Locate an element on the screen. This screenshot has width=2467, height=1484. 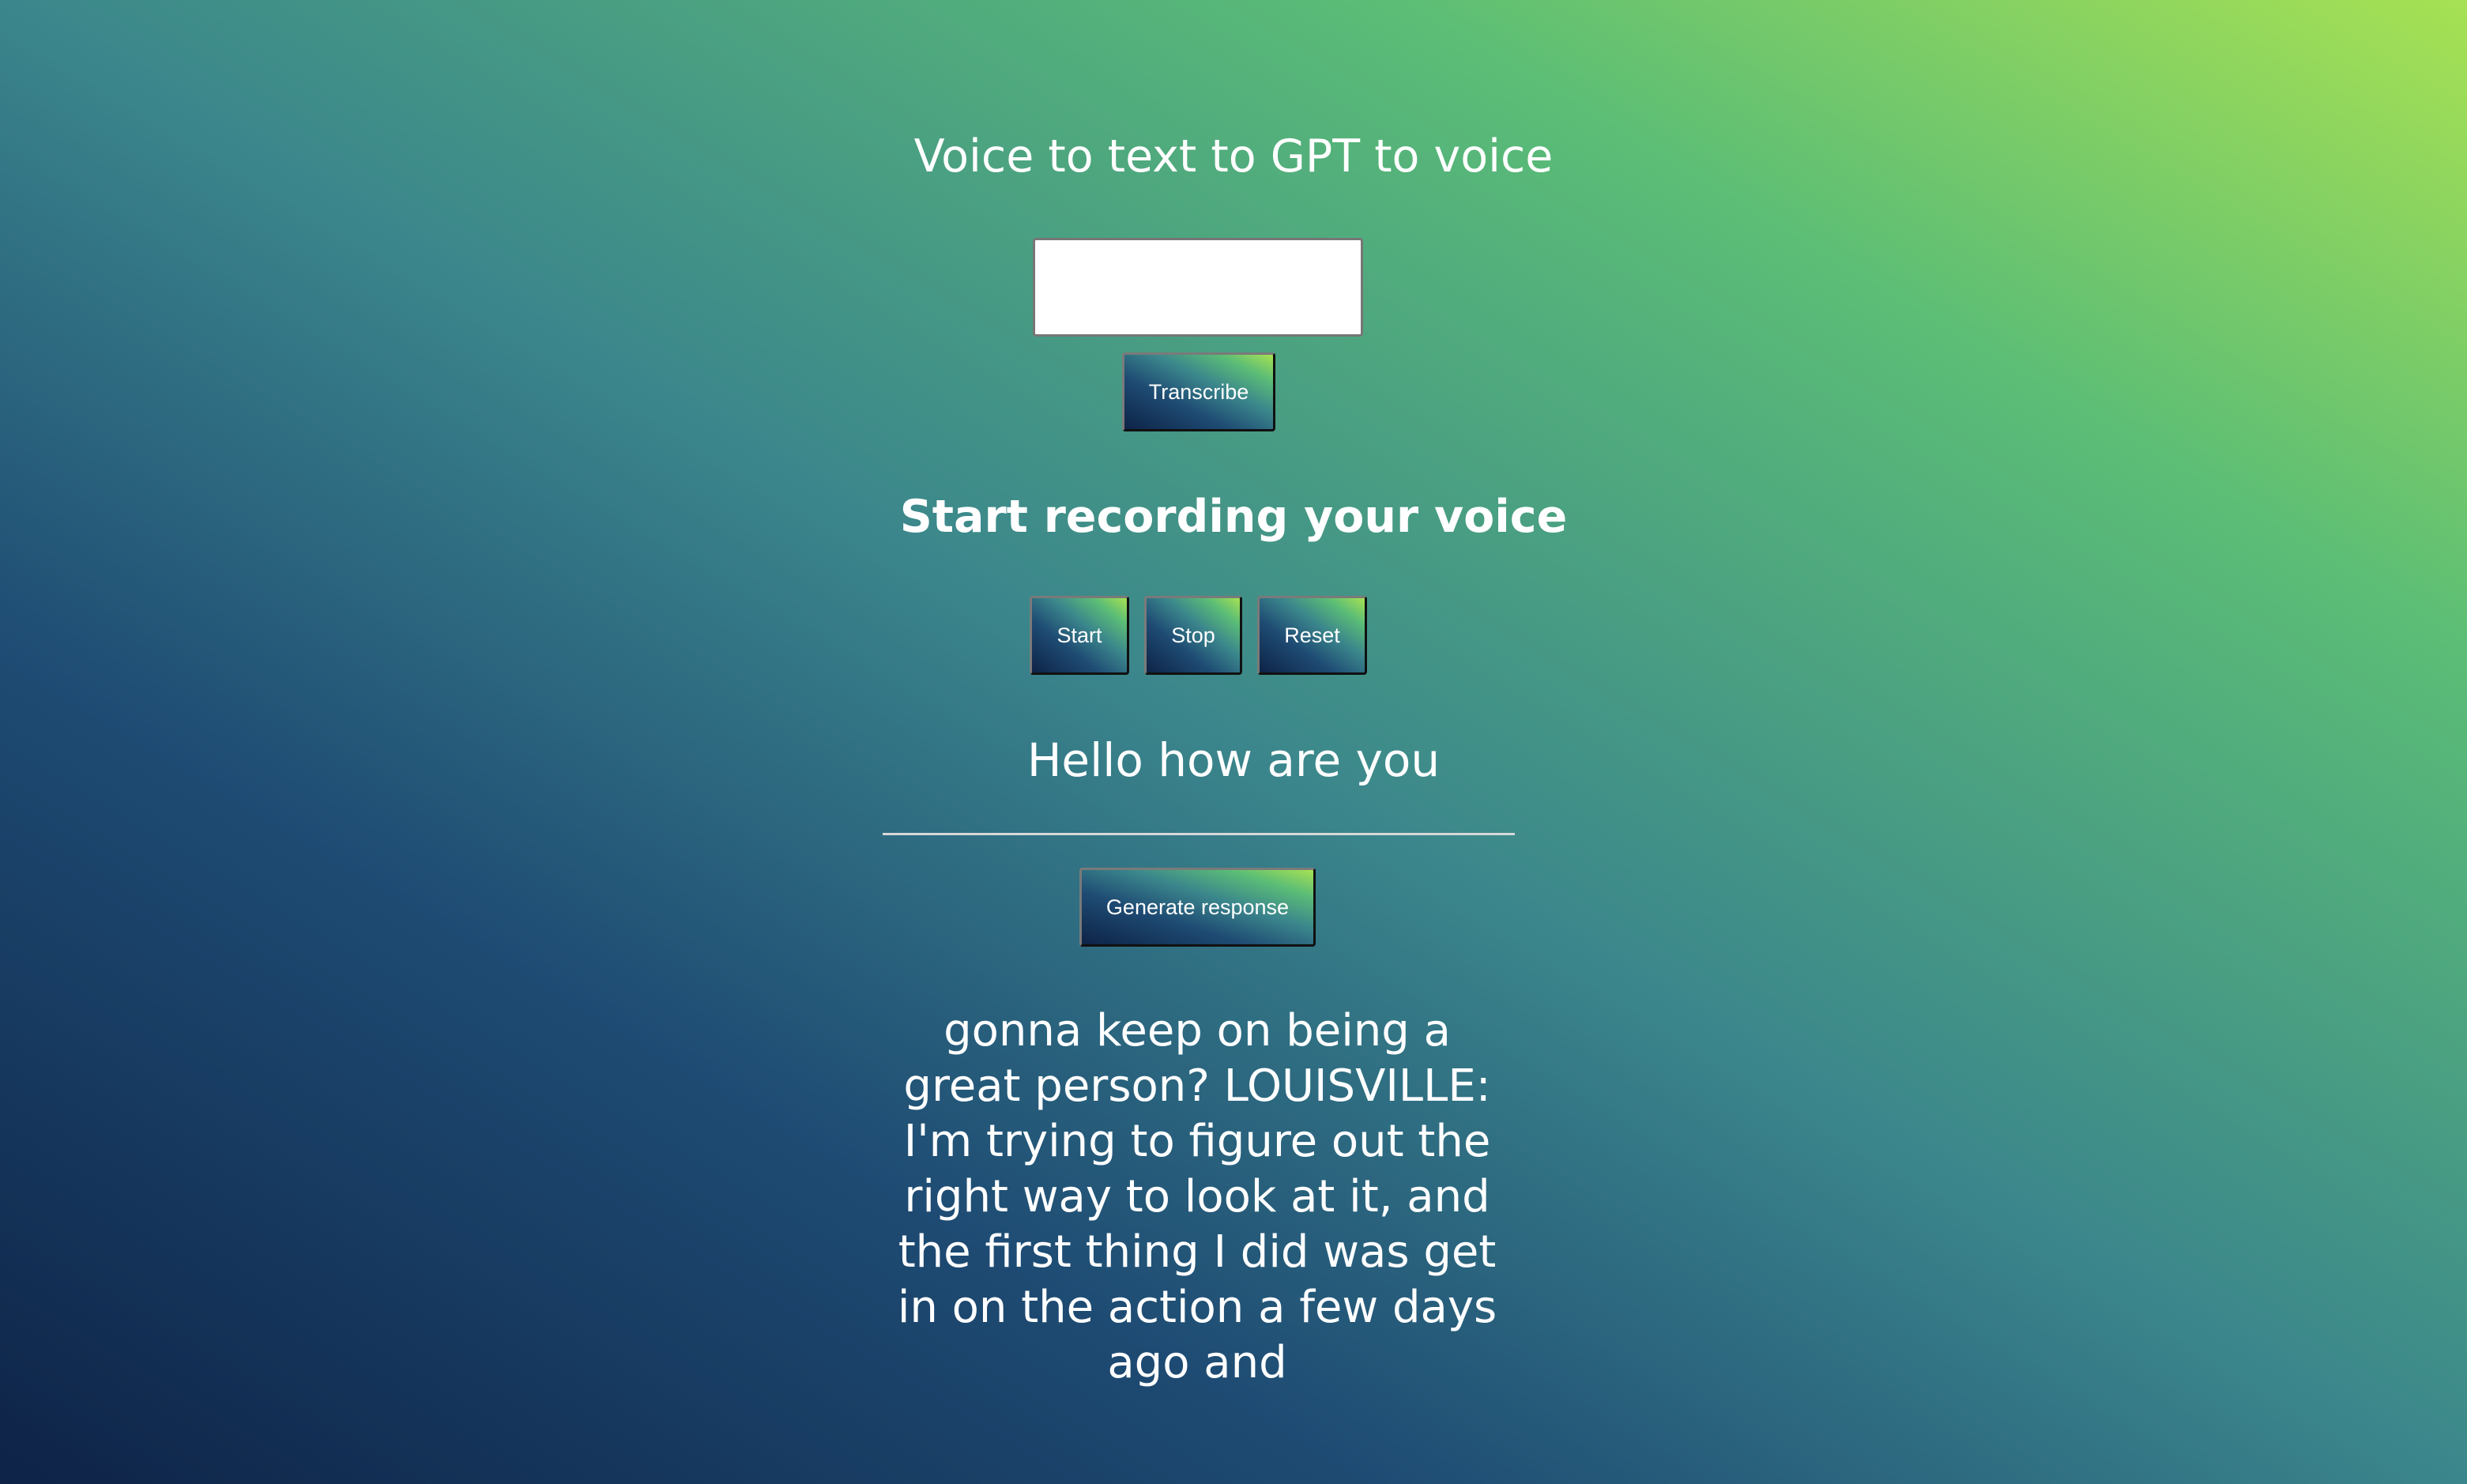
stop-button: Stop is located at coordinates (1193, 635).